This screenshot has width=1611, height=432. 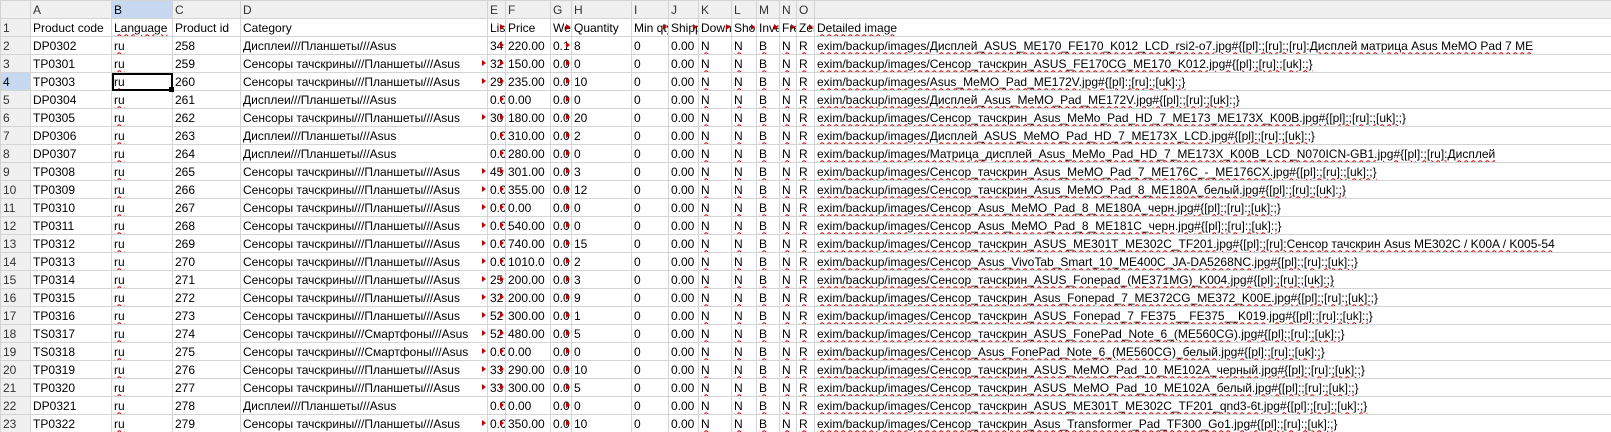 I want to click on cell: 740.00, so click(x=528, y=243).